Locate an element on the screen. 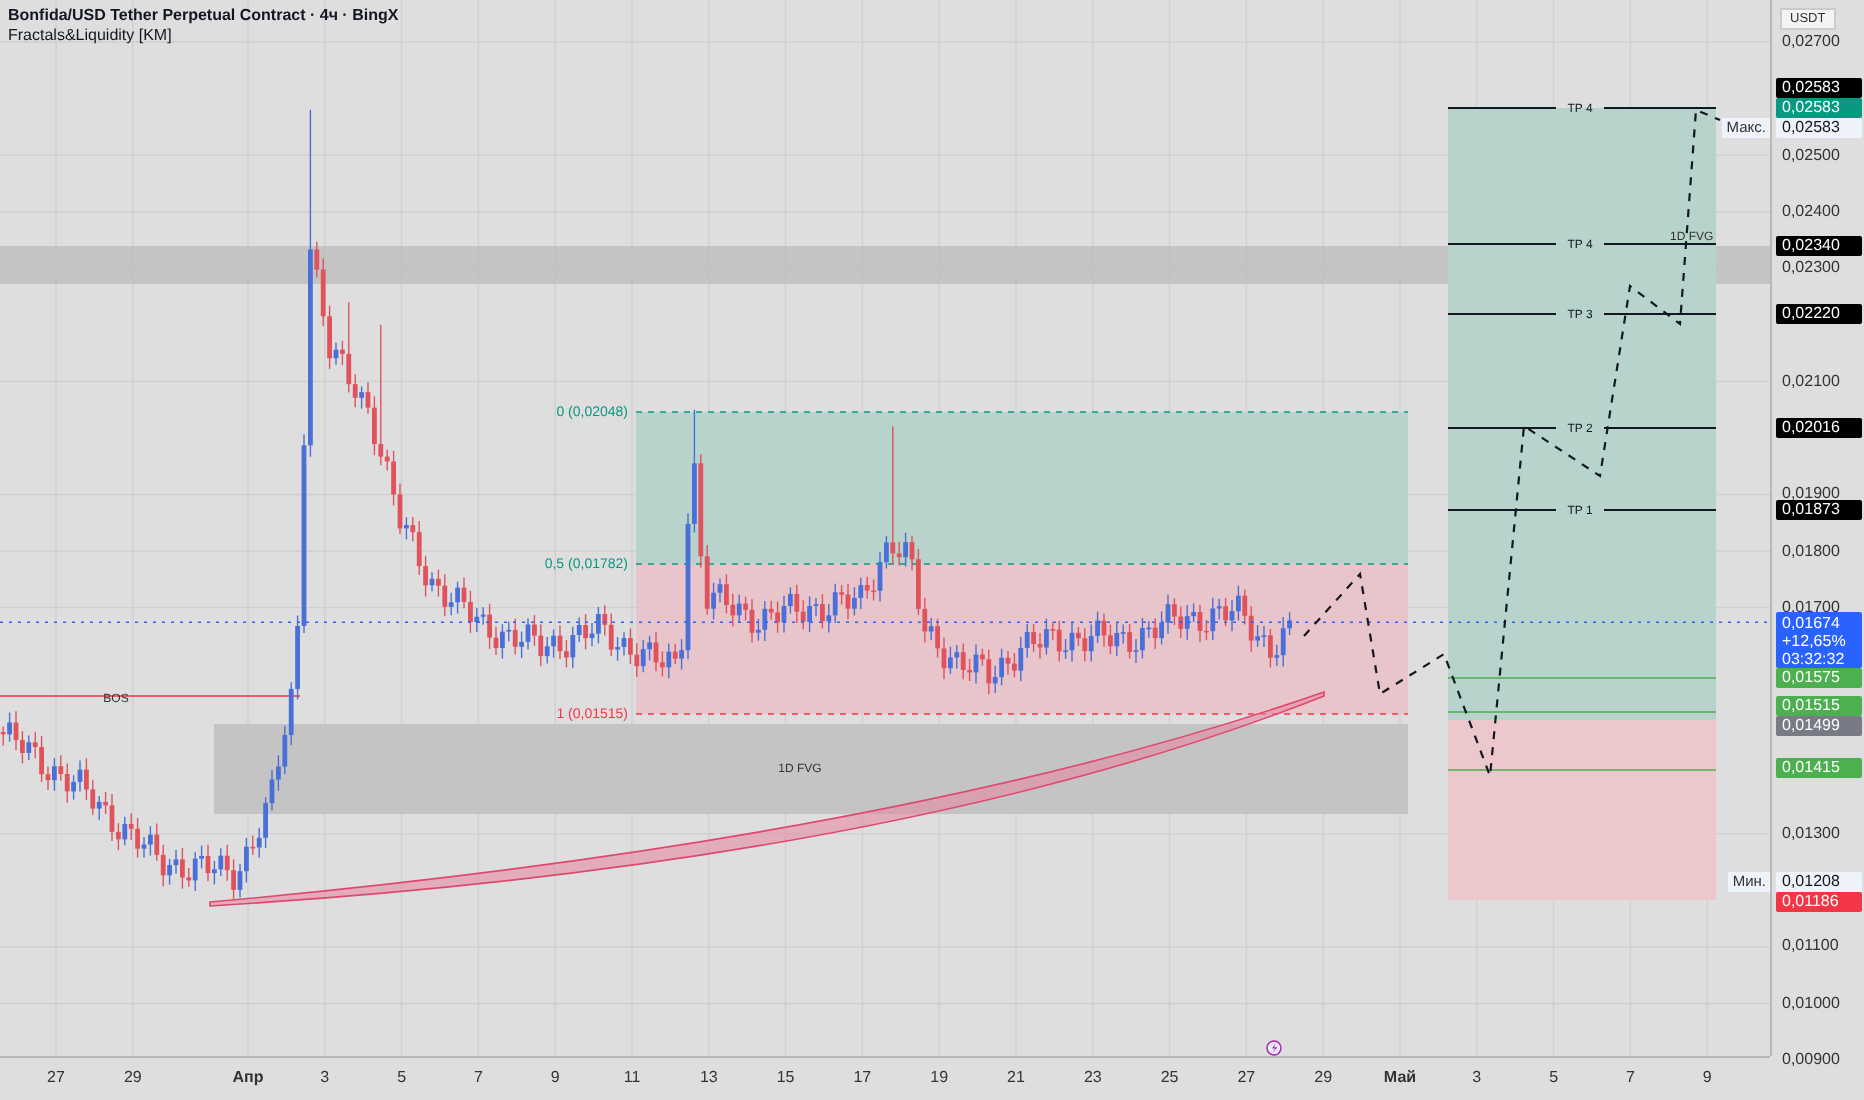 The image size is (1864, 1100). date-label: 21 is located at coordinates (1016, 1077).